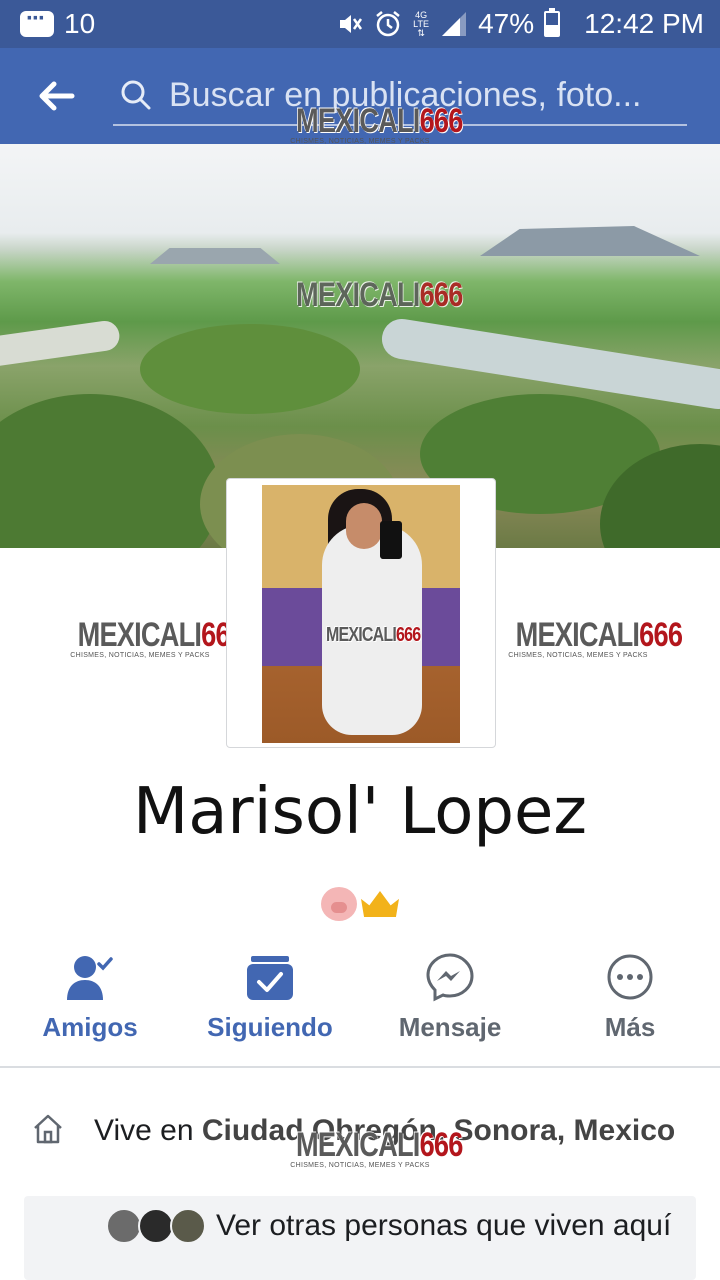 The width and height of the screenshot is (720, 1280). I want to click on battery-percent: 47%, so click(506, 23).